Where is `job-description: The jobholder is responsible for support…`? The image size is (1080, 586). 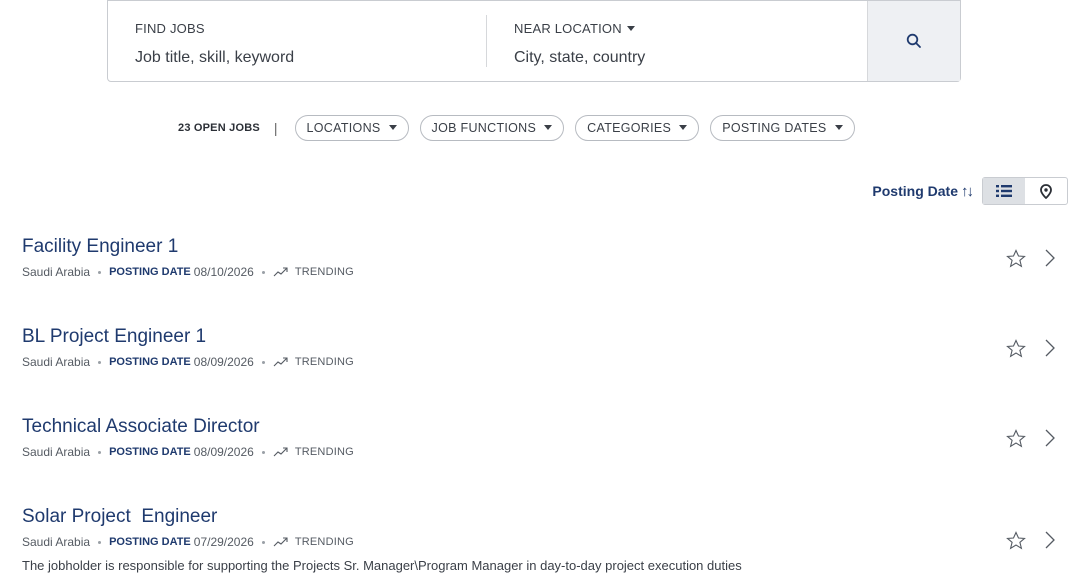 job-description: The jobholder is responsible for support… is located at coordinates (382, 565).